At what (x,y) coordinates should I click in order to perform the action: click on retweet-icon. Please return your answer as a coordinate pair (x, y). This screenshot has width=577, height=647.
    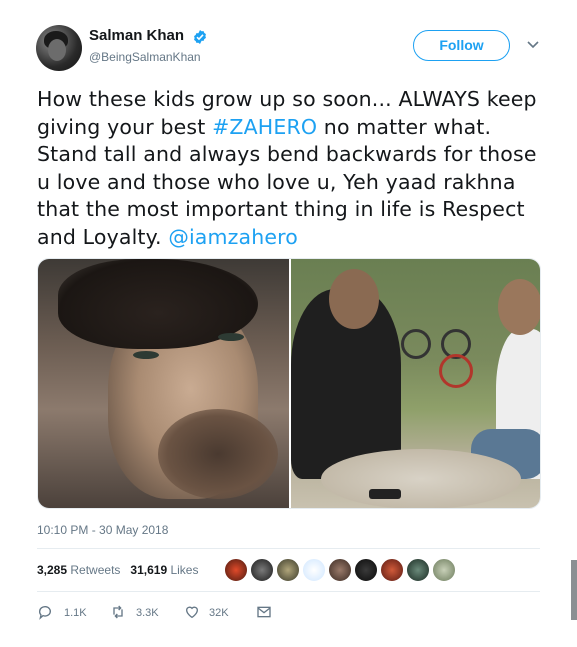
    Looking at the image, I should click on (118, 612).